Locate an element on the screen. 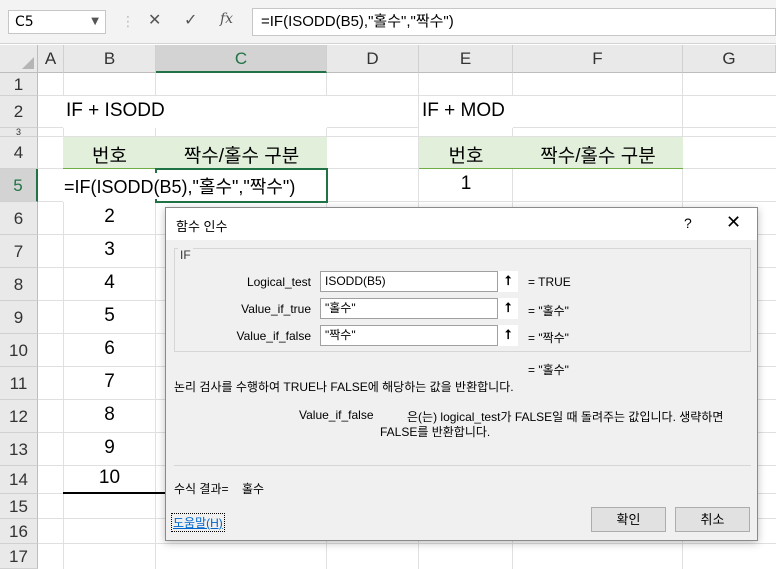 Image resolution: width=776 pixels, height=569 pixels. cell-b6: 2 is located at coordinates (109, 217).